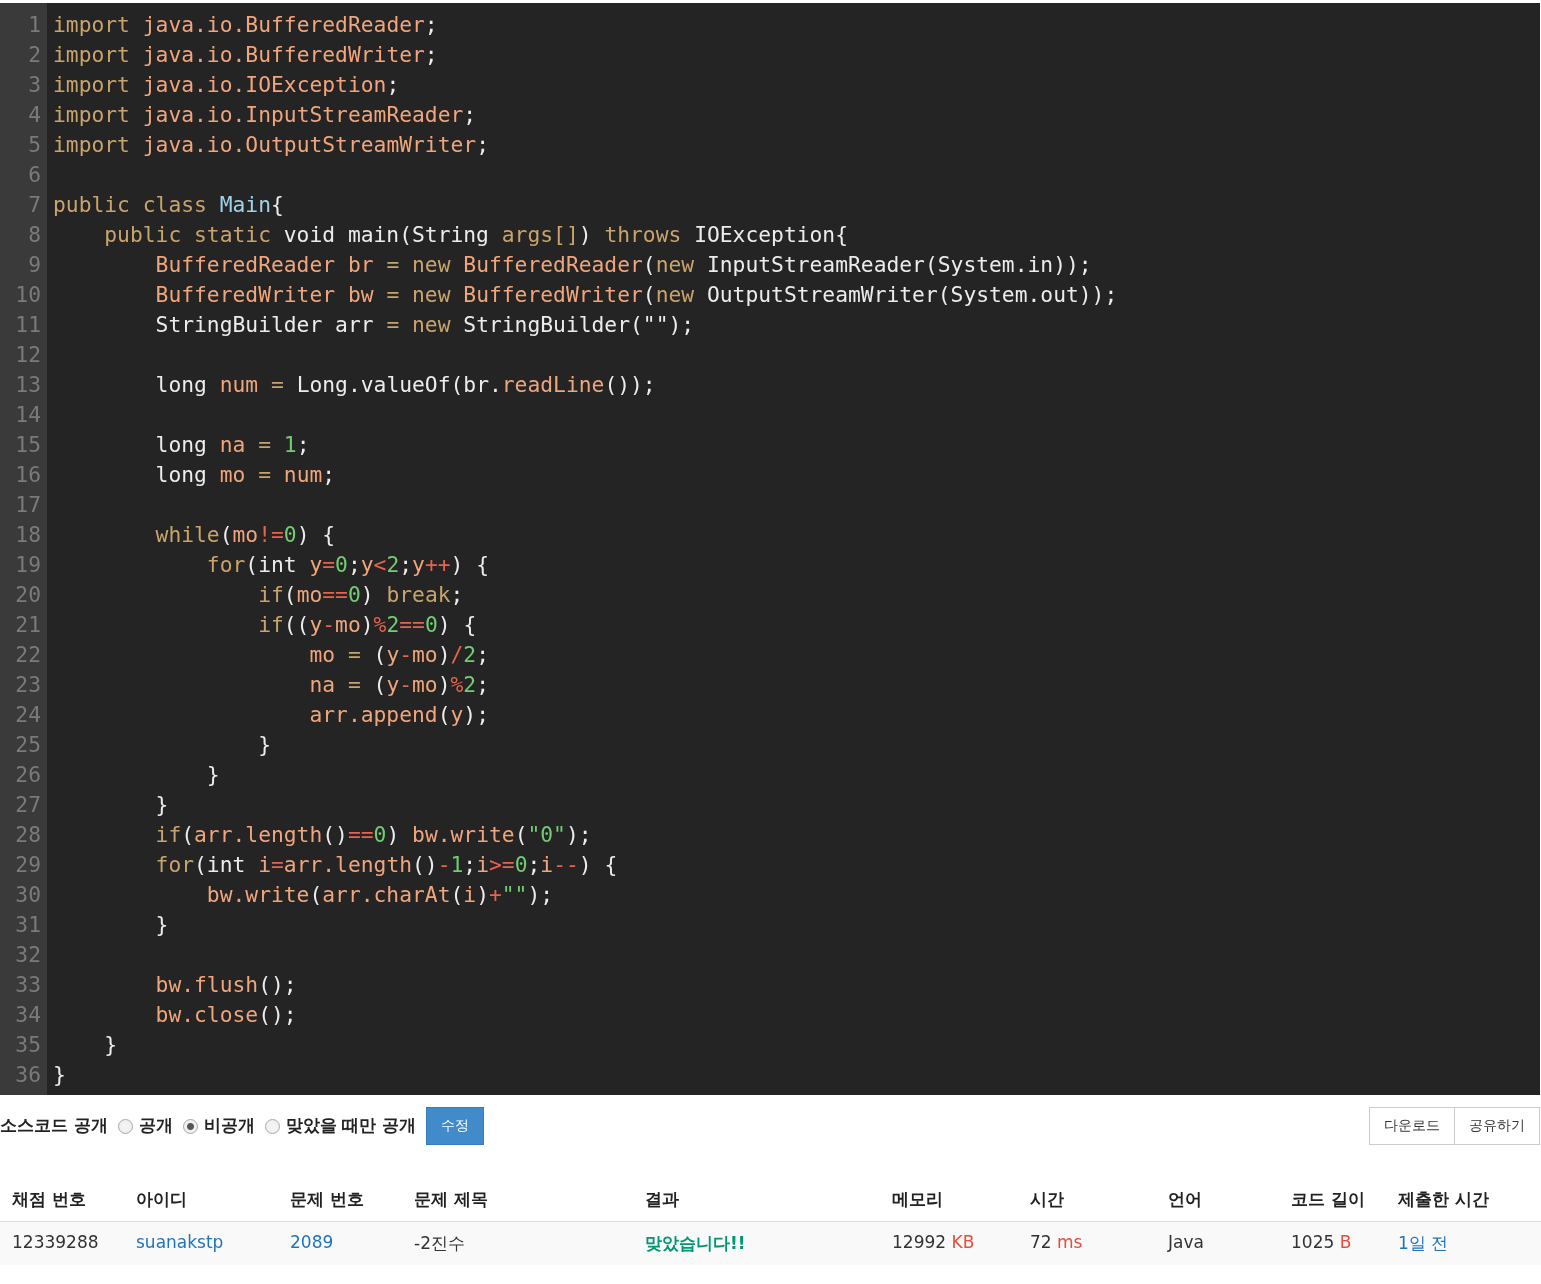  What do you see at coordinates (1217, 1243) in the screenshot?
I see `table-cell: Java` at bounding box center [1217, 1243].